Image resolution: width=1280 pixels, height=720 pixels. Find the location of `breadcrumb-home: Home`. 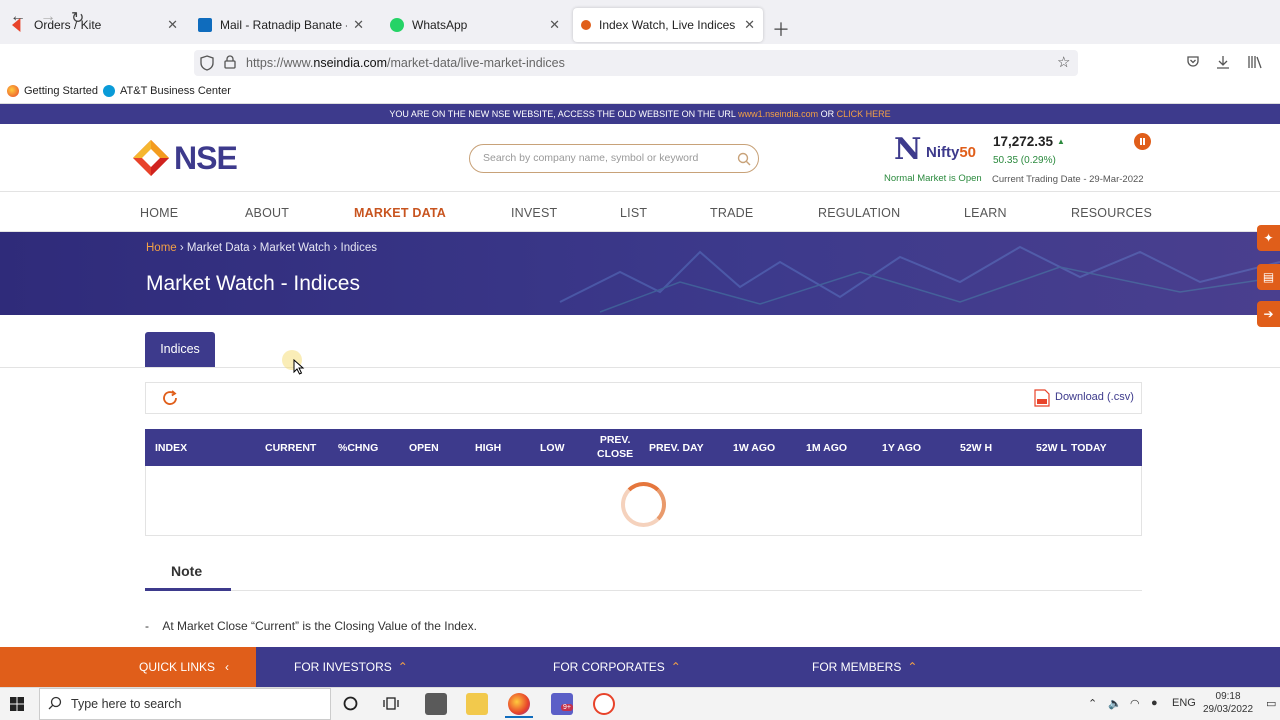

breadcrumb-home: Home is located at coordinates (161, 248).